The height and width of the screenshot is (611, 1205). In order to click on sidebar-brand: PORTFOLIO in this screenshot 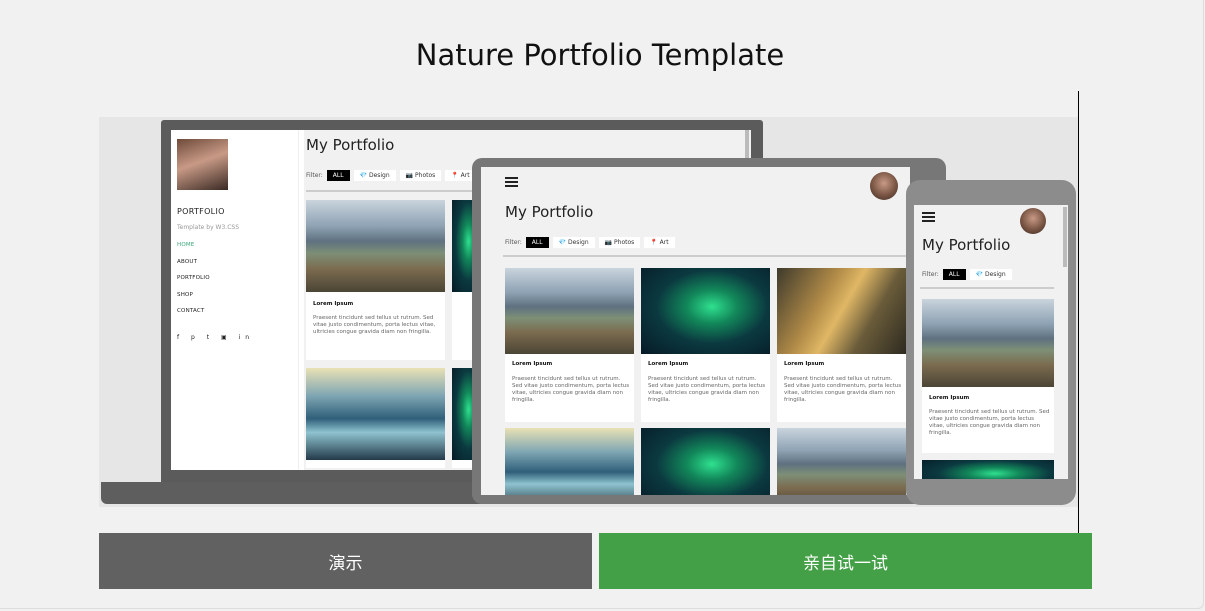, I will do `click(201, 211)`.